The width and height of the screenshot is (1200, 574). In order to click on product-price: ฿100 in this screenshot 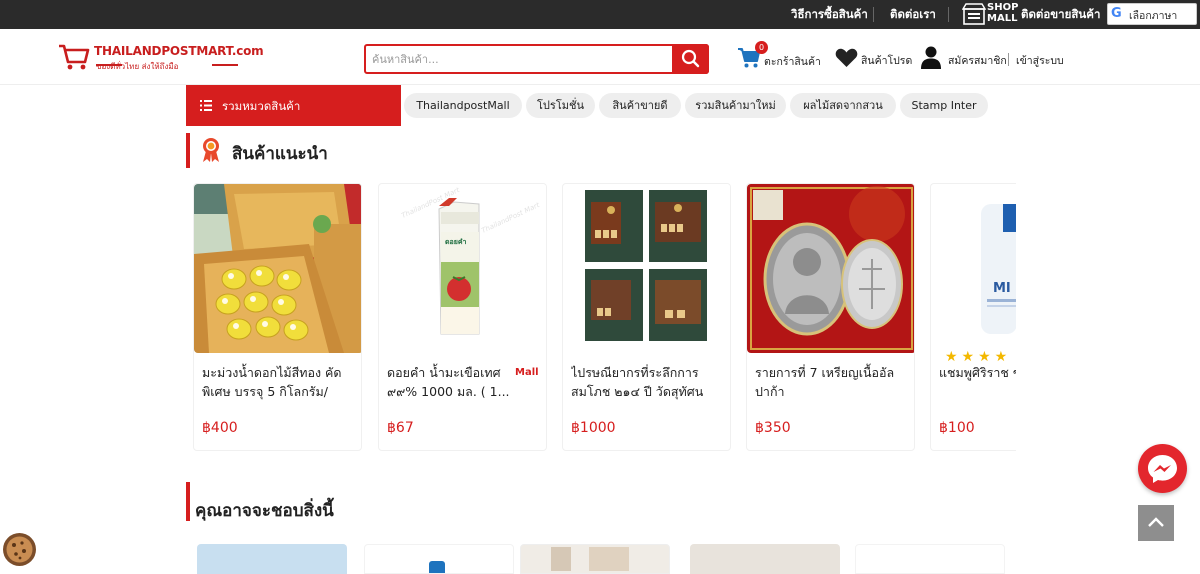, I will do `click(957, 428)`.